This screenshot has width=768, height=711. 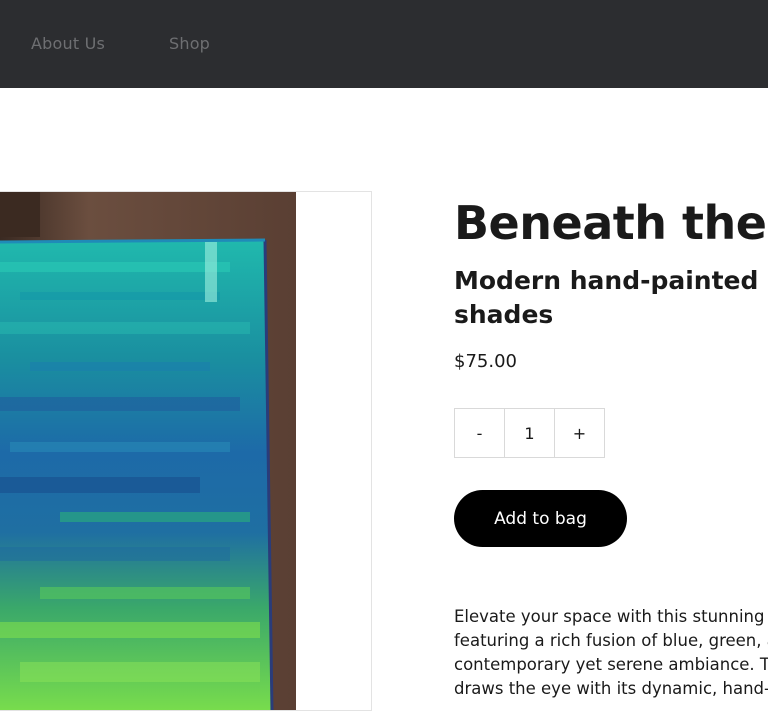 I want to click on site-header: About Us Shop, so click(x=384, y=44).